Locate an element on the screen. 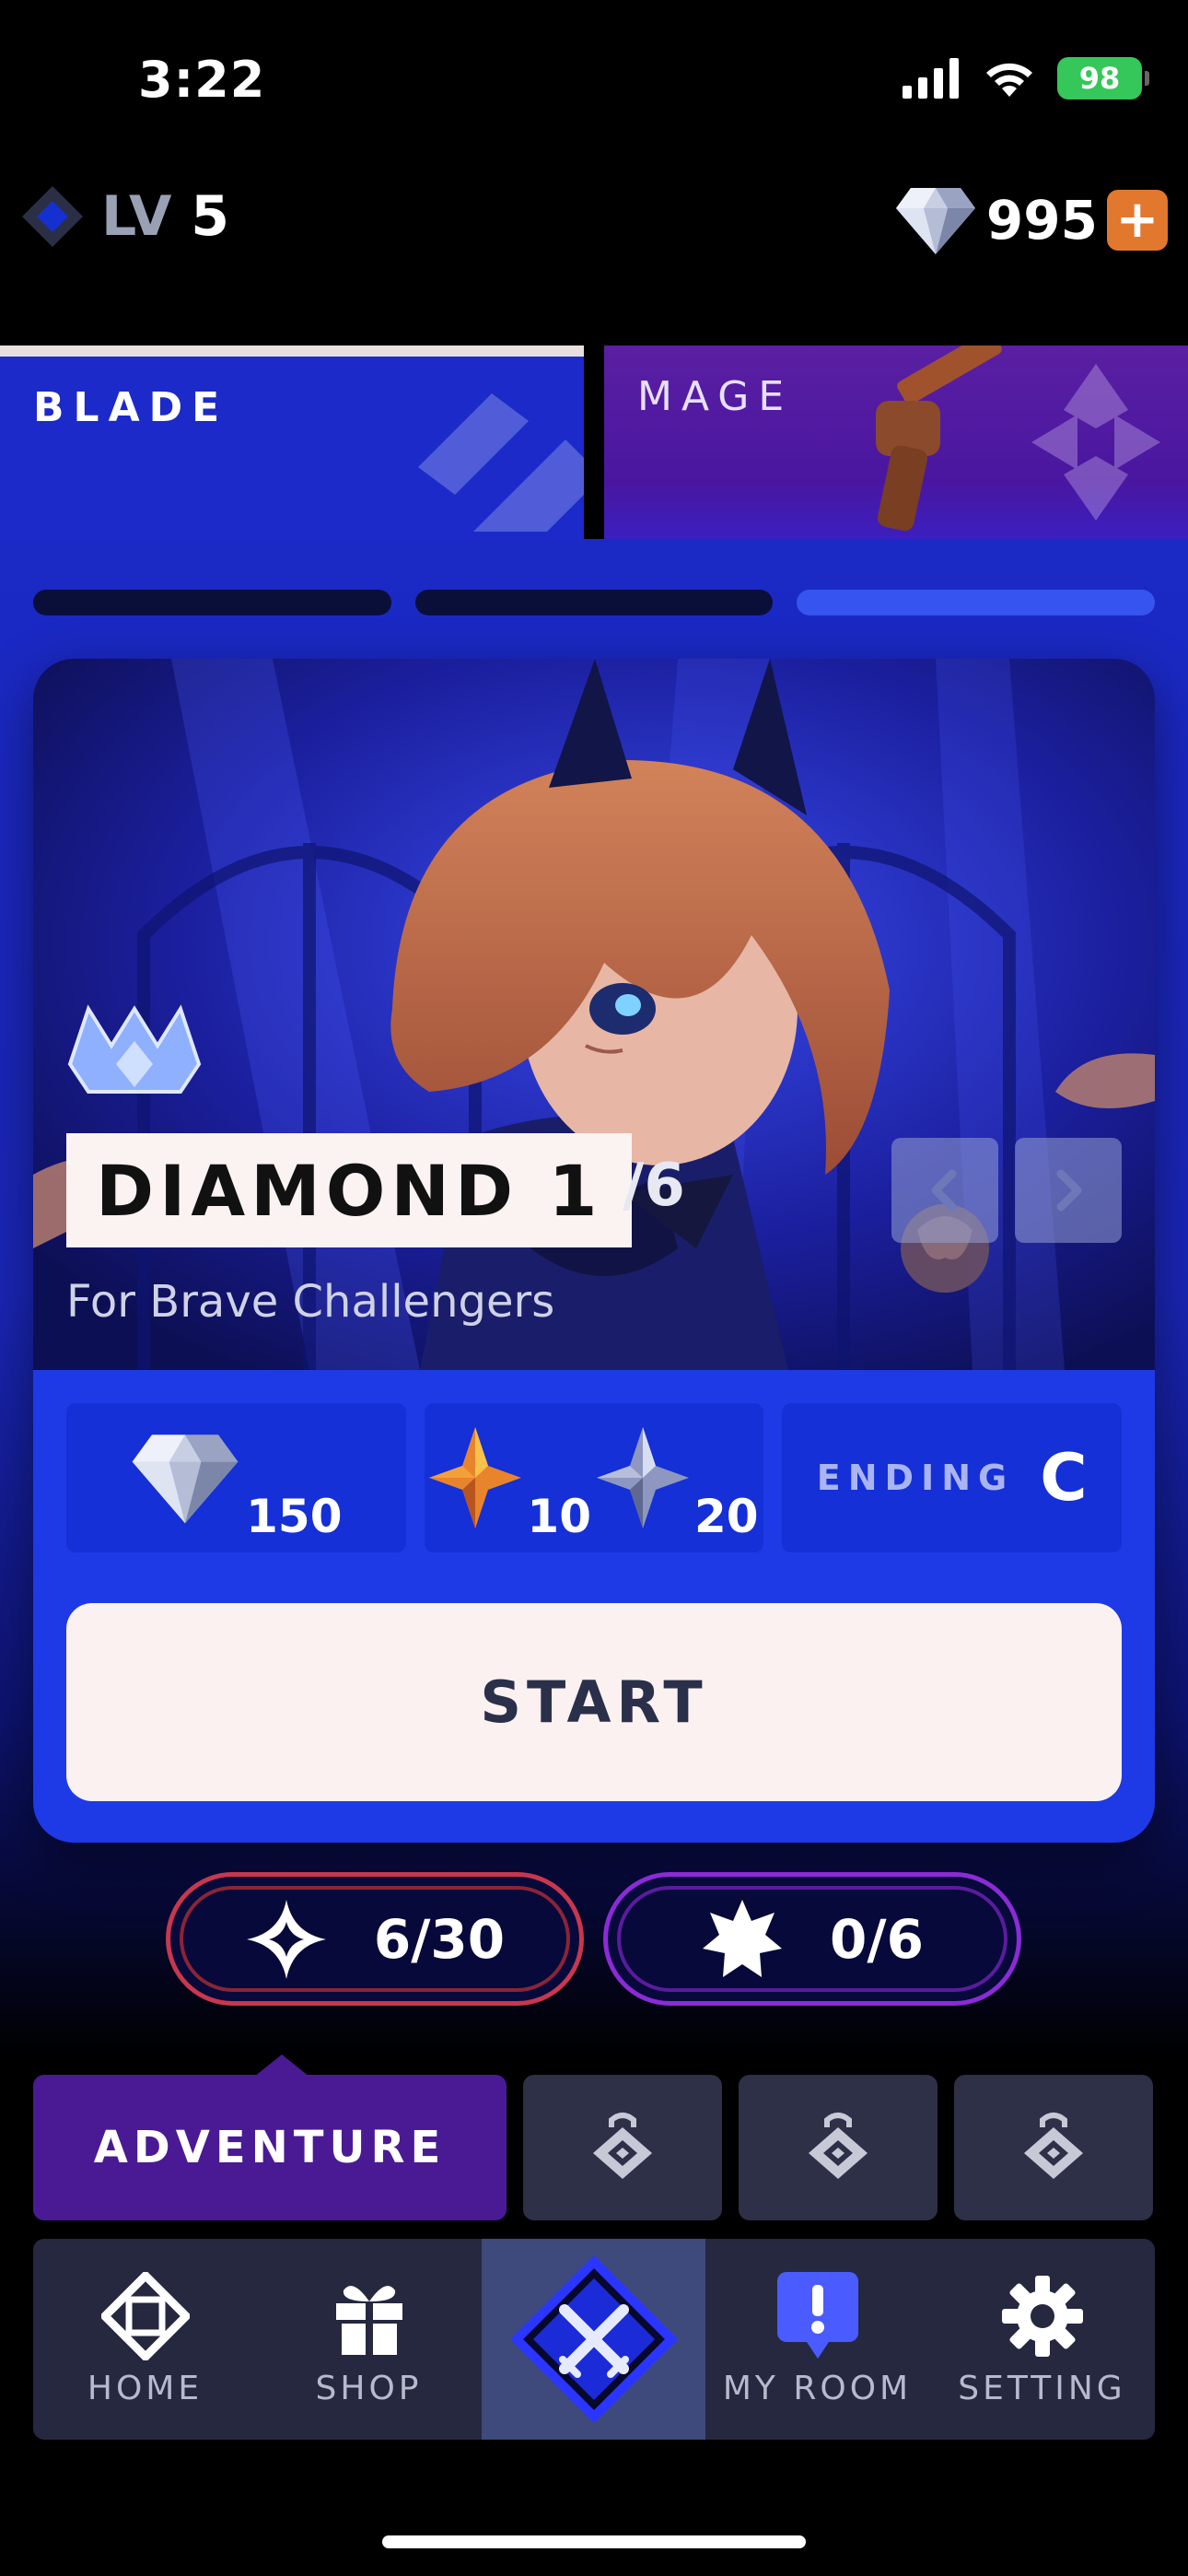  resource-counters: 6/30 0/6 is located at coordinates (594, 1939).